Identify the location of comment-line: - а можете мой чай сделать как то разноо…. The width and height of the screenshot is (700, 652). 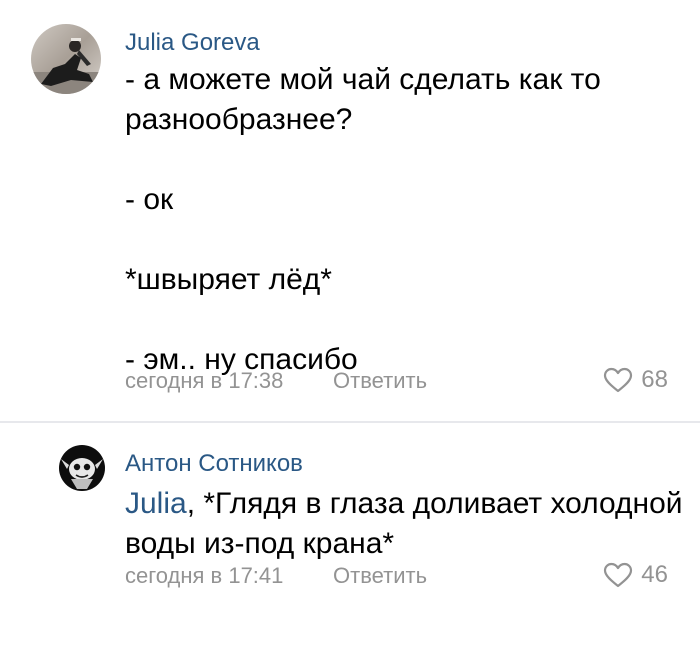
(363, 99).